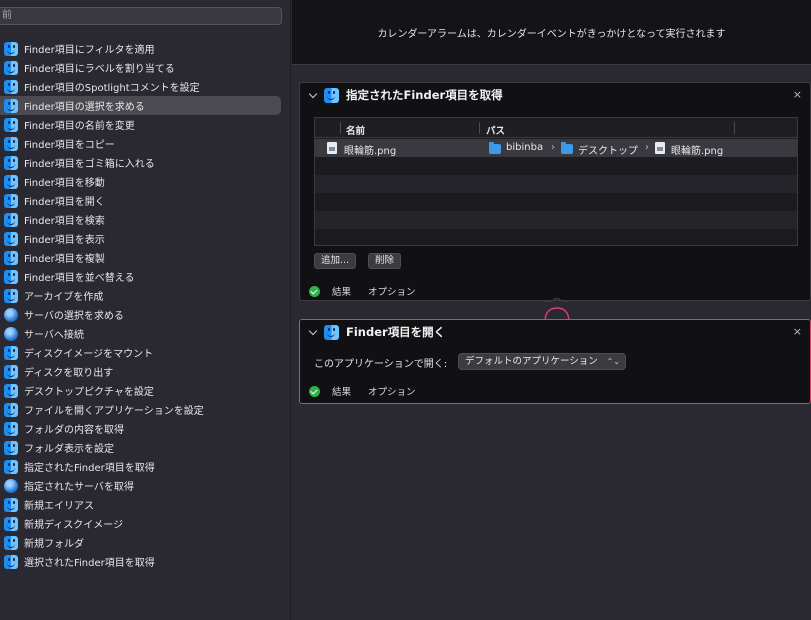 The image size is (811, 620). I want to click on action-list-item-label: 指定されたサーバを取得, so click(79, 487).